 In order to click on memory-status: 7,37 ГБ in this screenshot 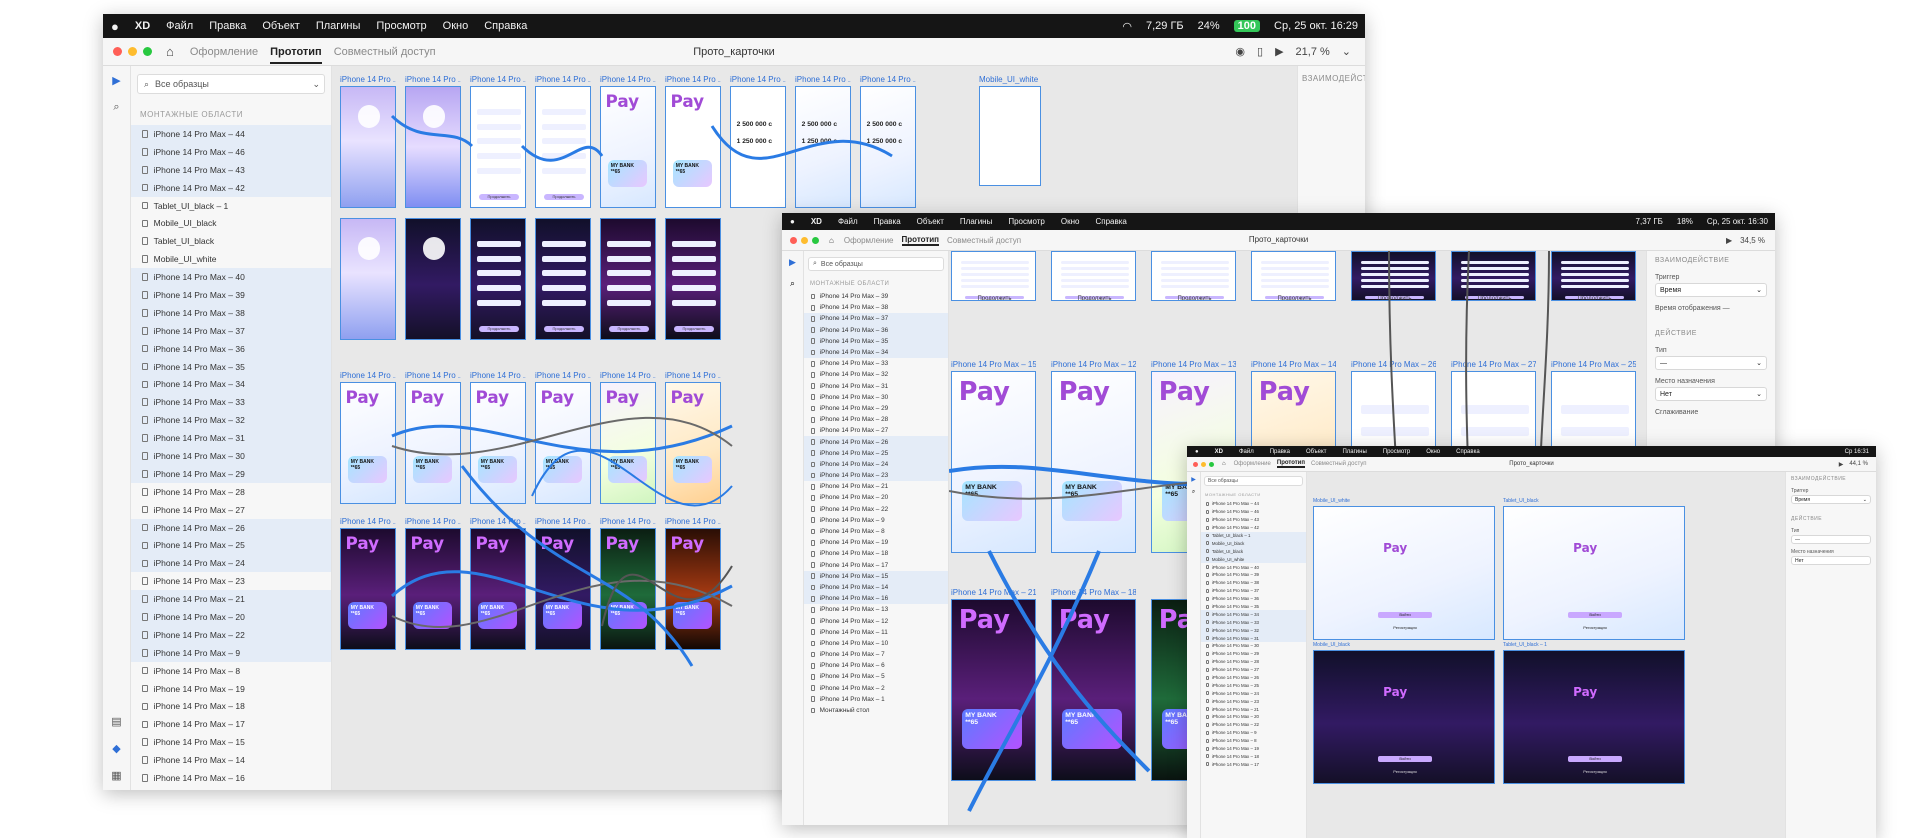, I will do `click(1649, 221)`.